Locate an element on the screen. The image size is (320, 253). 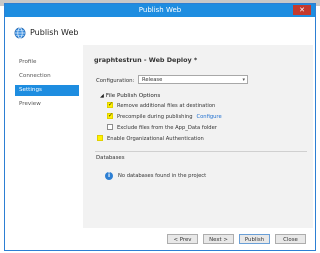
window-title: Publish Web is located at coordinates (160, 10).